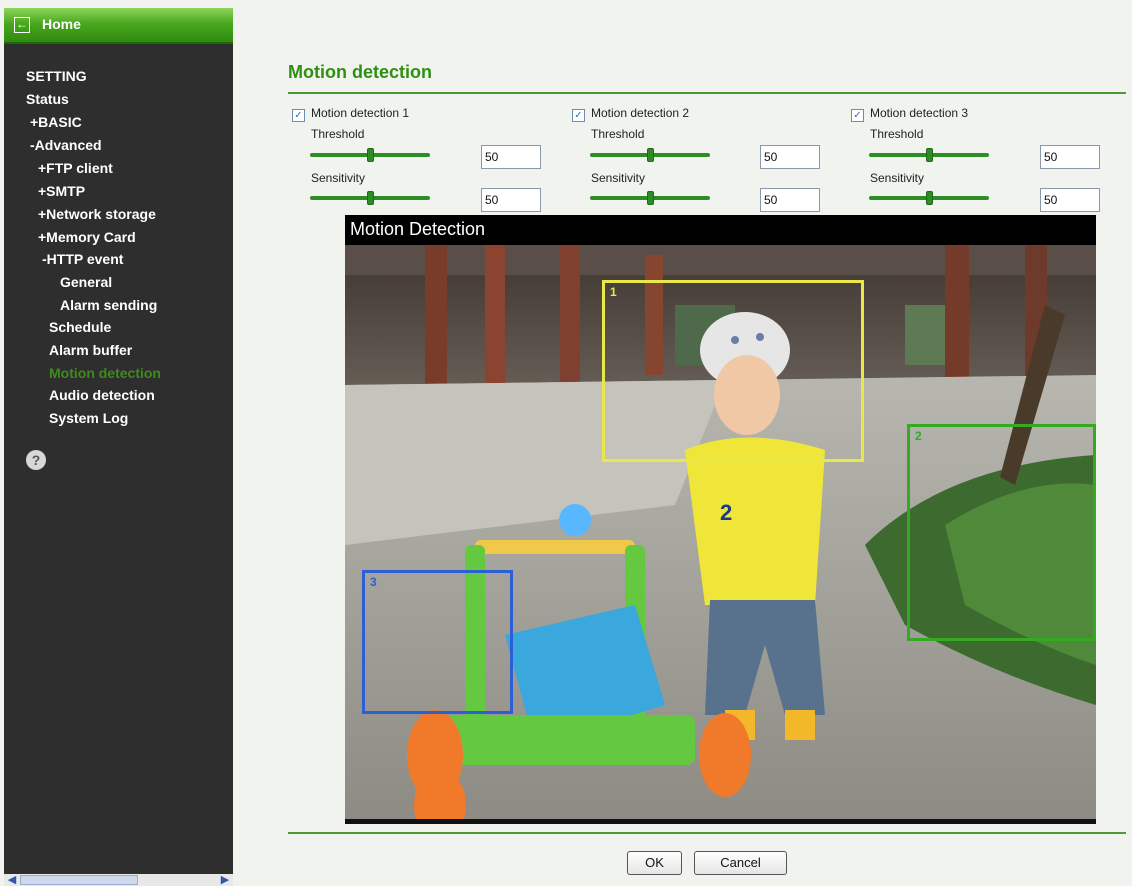  What do you see at coordinates (36, 460) in the screenshot?
I see `help-icon: ?` at bounding box center [36, 460].